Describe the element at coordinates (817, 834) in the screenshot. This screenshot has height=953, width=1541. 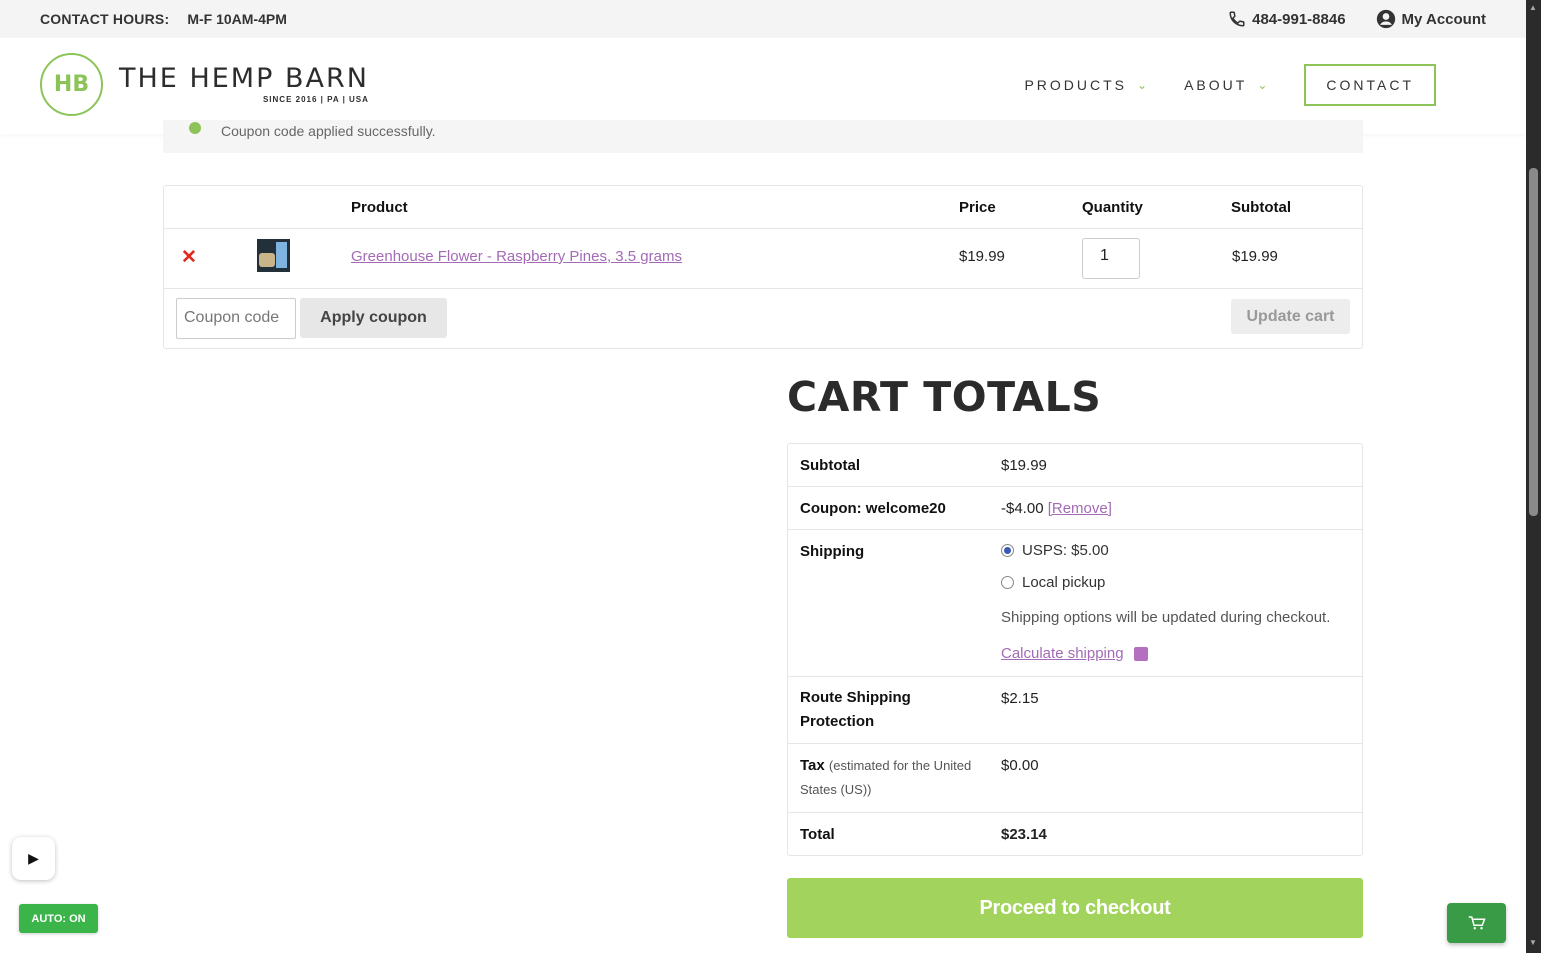
I see `total-label: Total` at that location.